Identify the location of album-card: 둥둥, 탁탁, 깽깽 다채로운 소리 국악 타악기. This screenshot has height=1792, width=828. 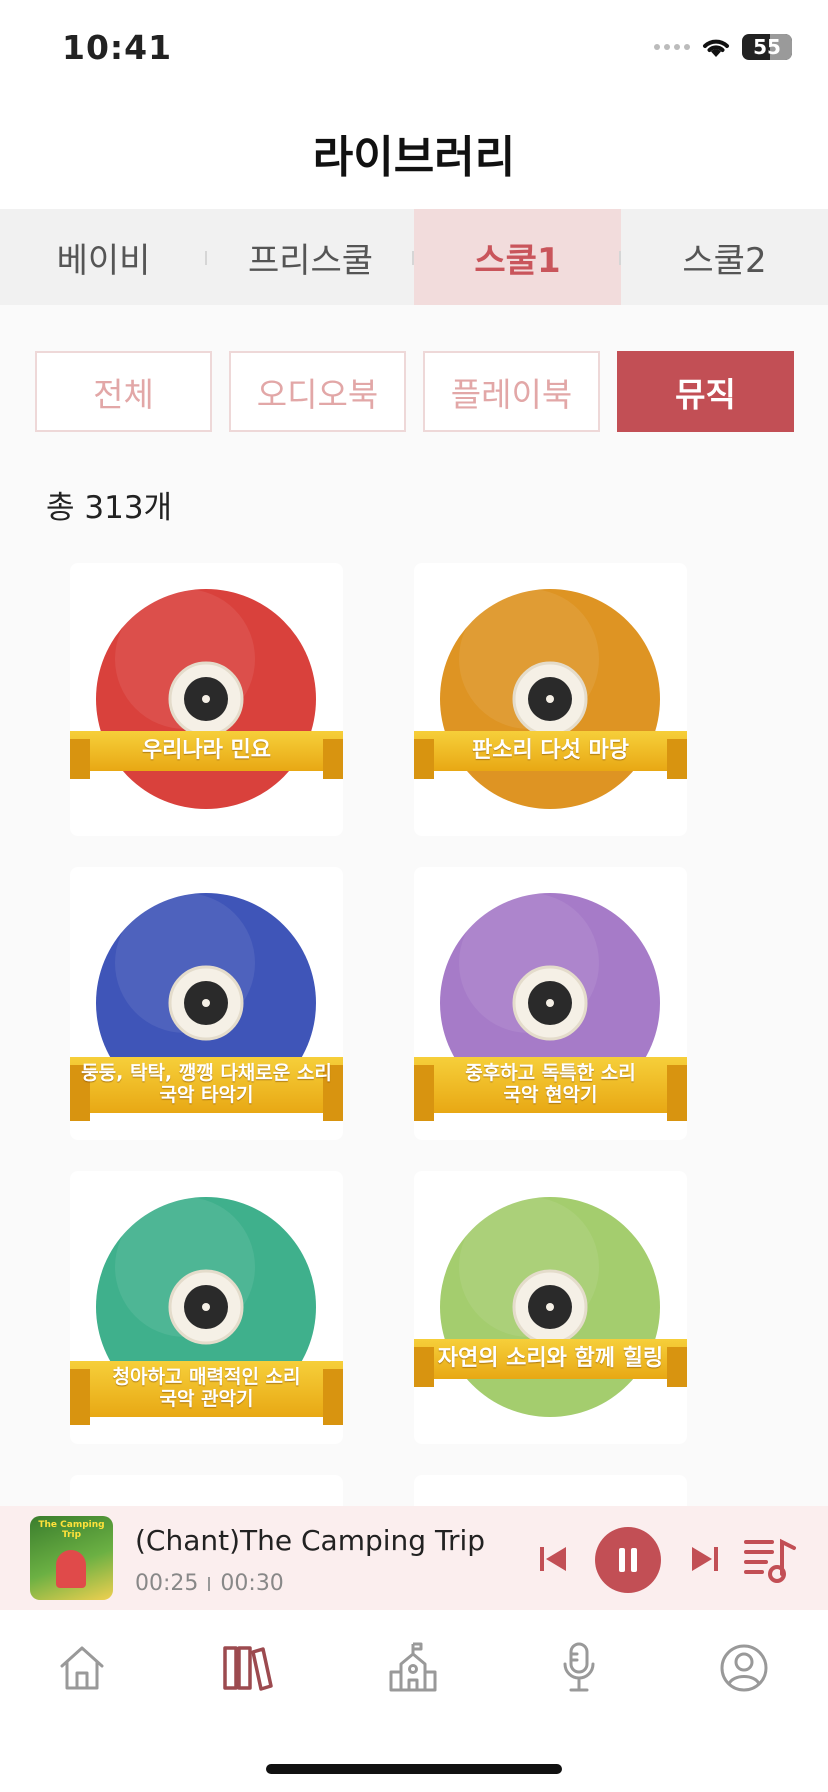
(206, 1003).